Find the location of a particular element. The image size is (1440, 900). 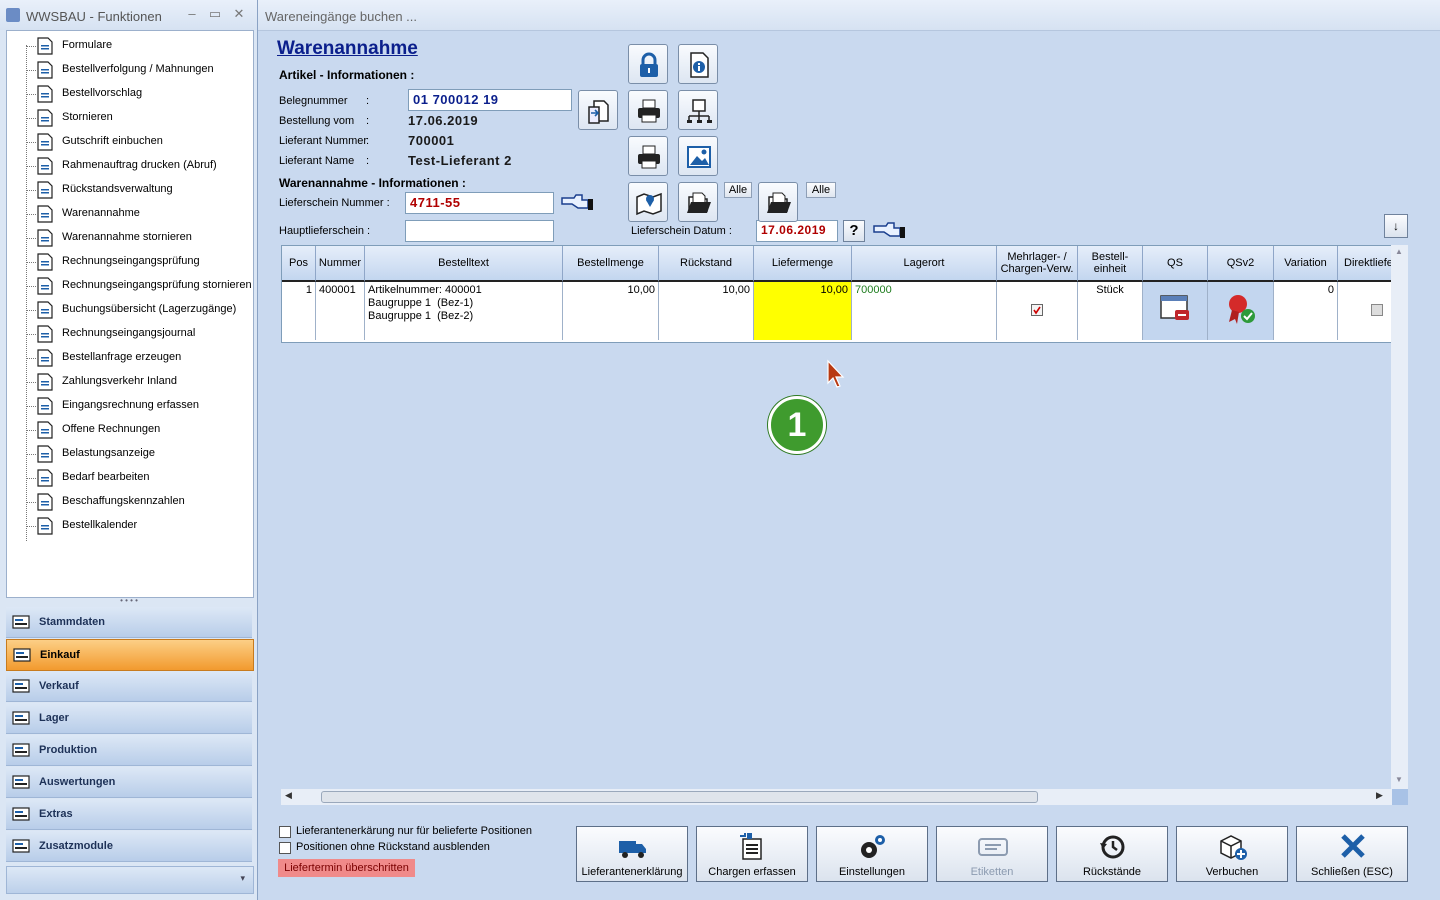

scroll-left-icon: ◀ is located at coordinates (288, 795).